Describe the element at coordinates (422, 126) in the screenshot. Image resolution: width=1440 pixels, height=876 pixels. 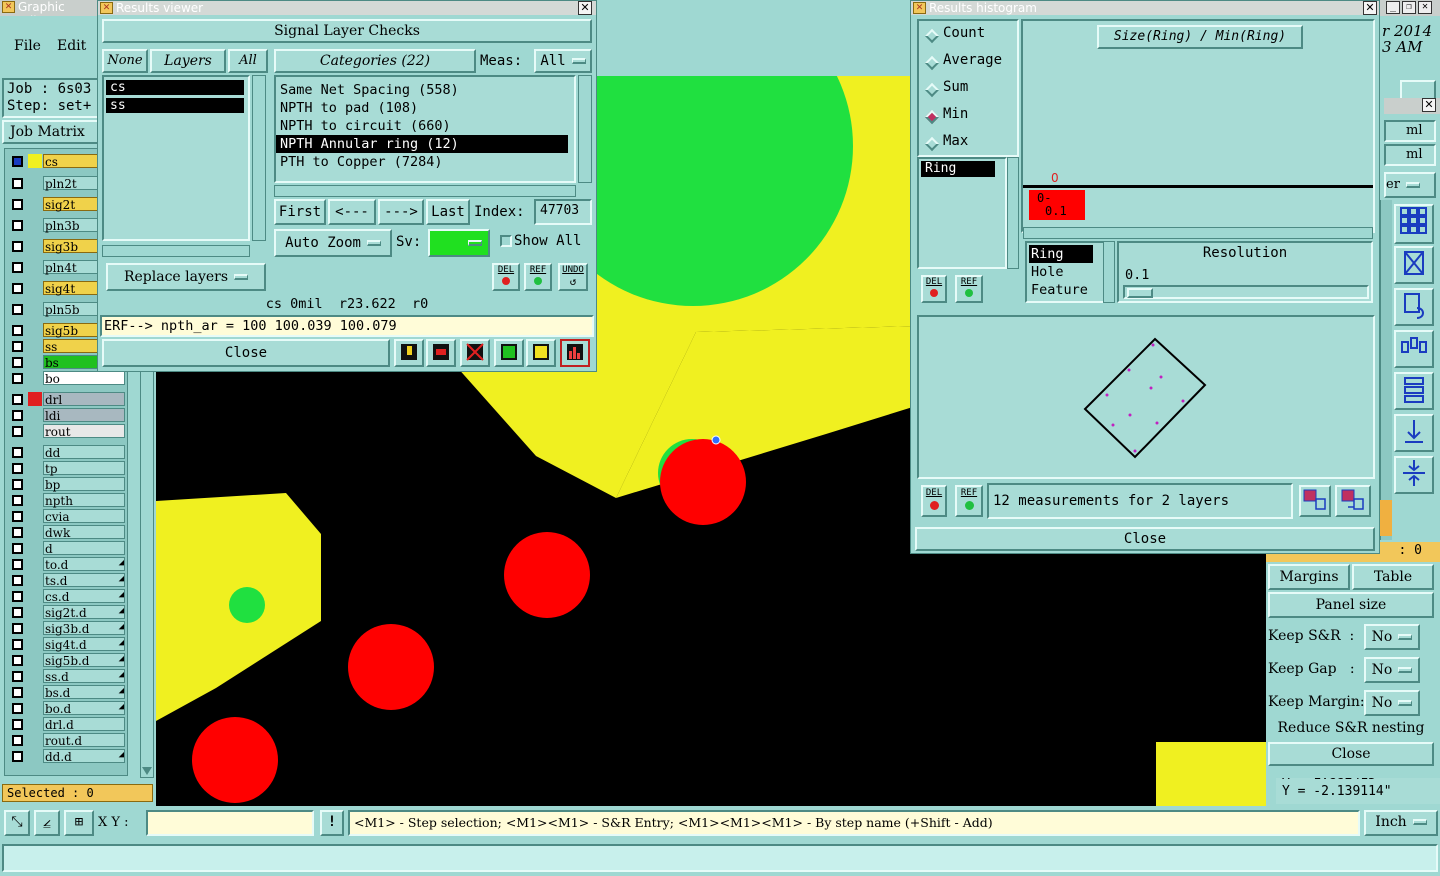
I see `category-item: NPTH to circuit (660)` at that location.